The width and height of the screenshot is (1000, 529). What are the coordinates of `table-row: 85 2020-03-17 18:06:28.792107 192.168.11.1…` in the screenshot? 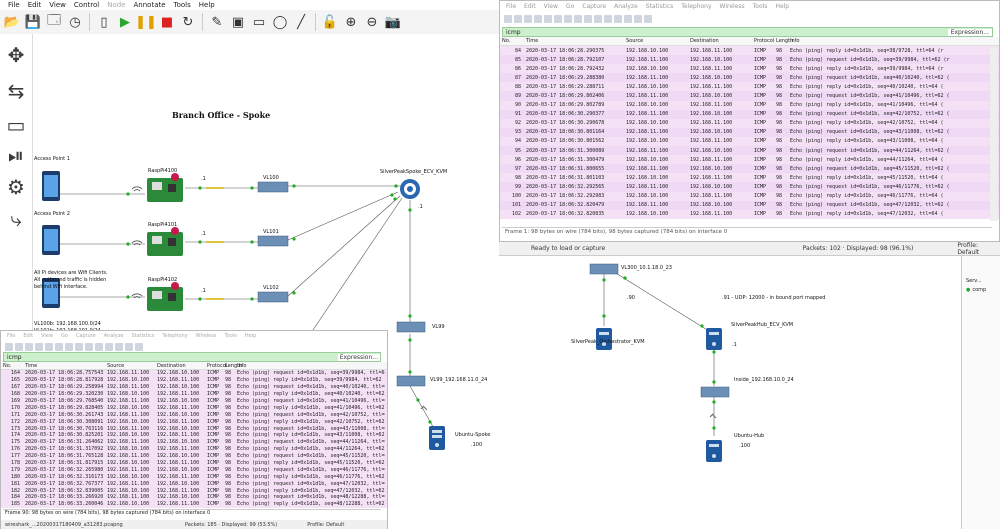 It's located at (749, 60).